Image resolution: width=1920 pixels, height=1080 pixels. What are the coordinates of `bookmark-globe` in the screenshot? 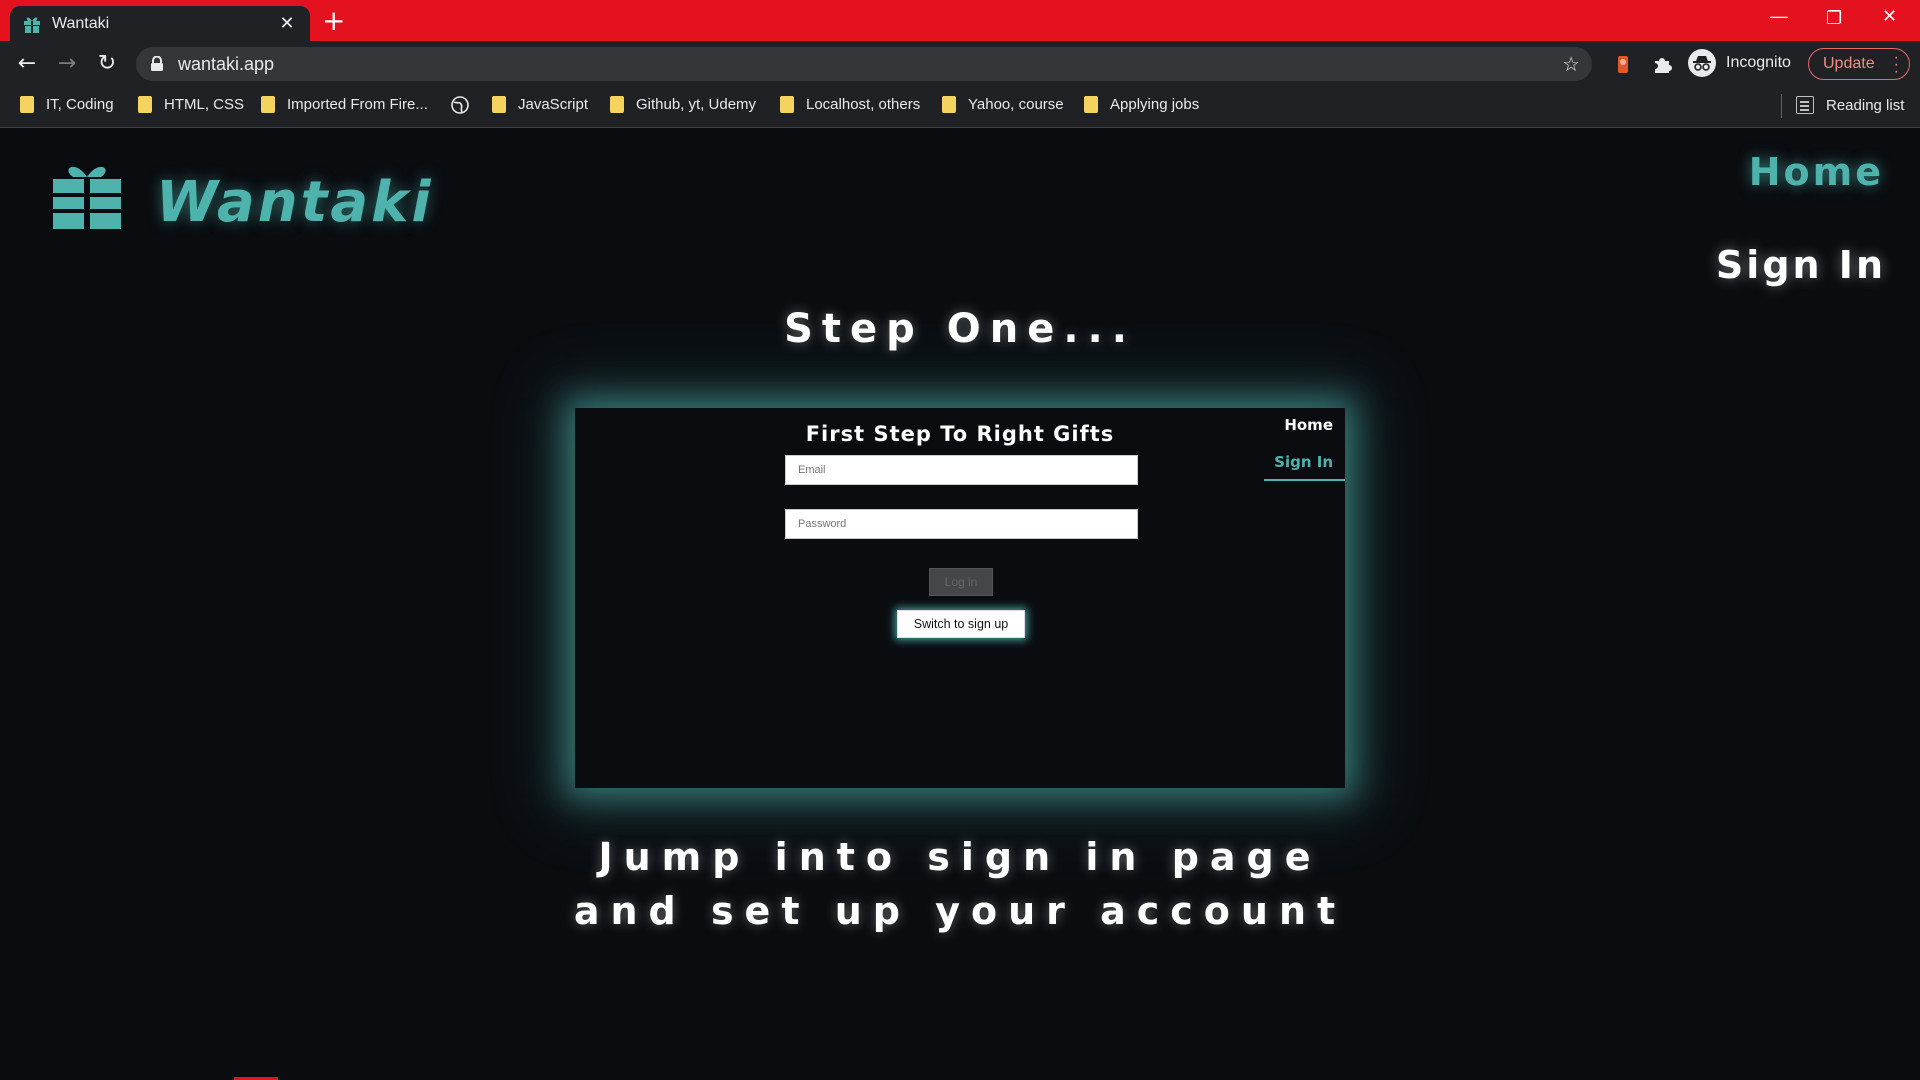 It's located at (460, 105).